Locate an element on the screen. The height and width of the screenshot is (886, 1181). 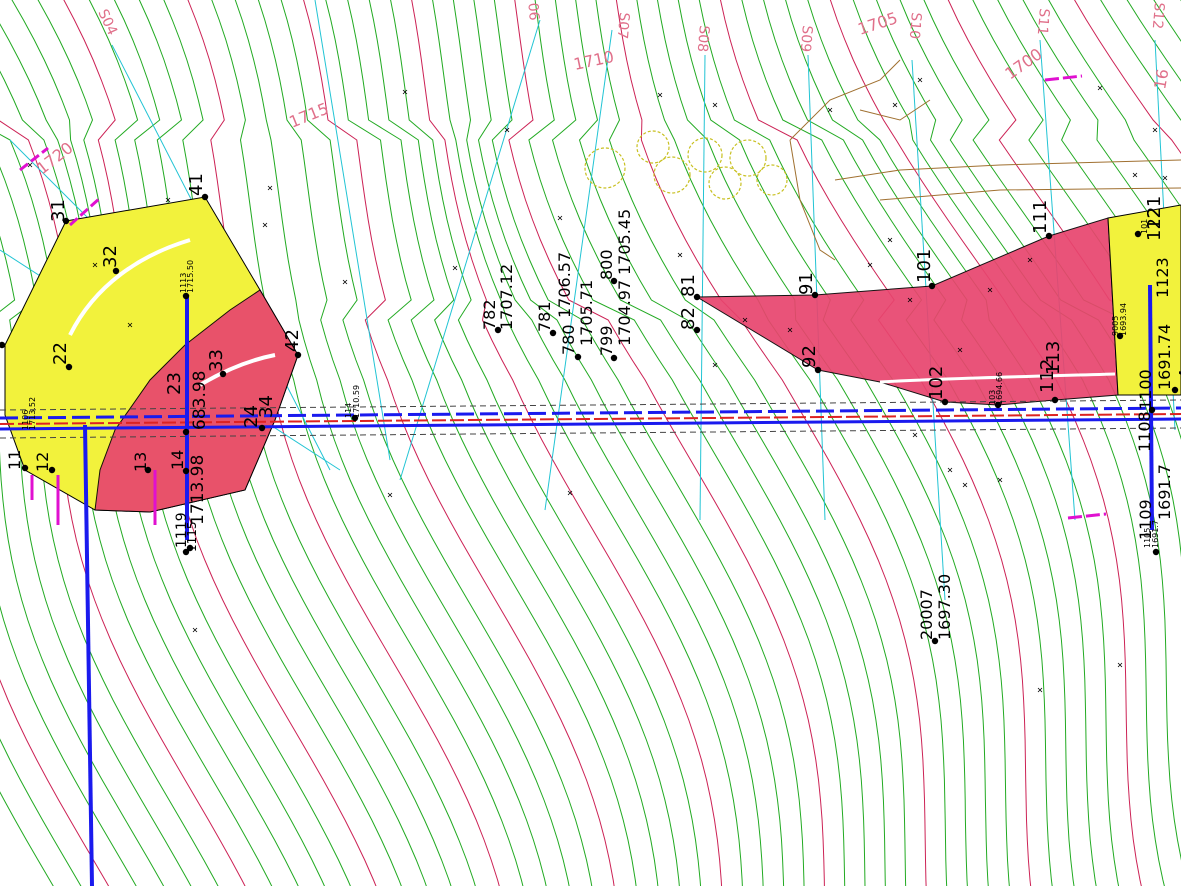
small-label: 1715.50 is located at coordinates (190, 276).